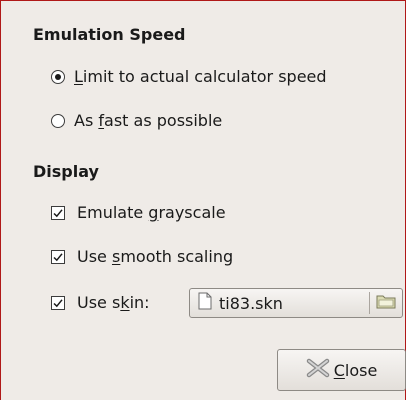  I want to click on radio-selected-icon, so click(58, 77).